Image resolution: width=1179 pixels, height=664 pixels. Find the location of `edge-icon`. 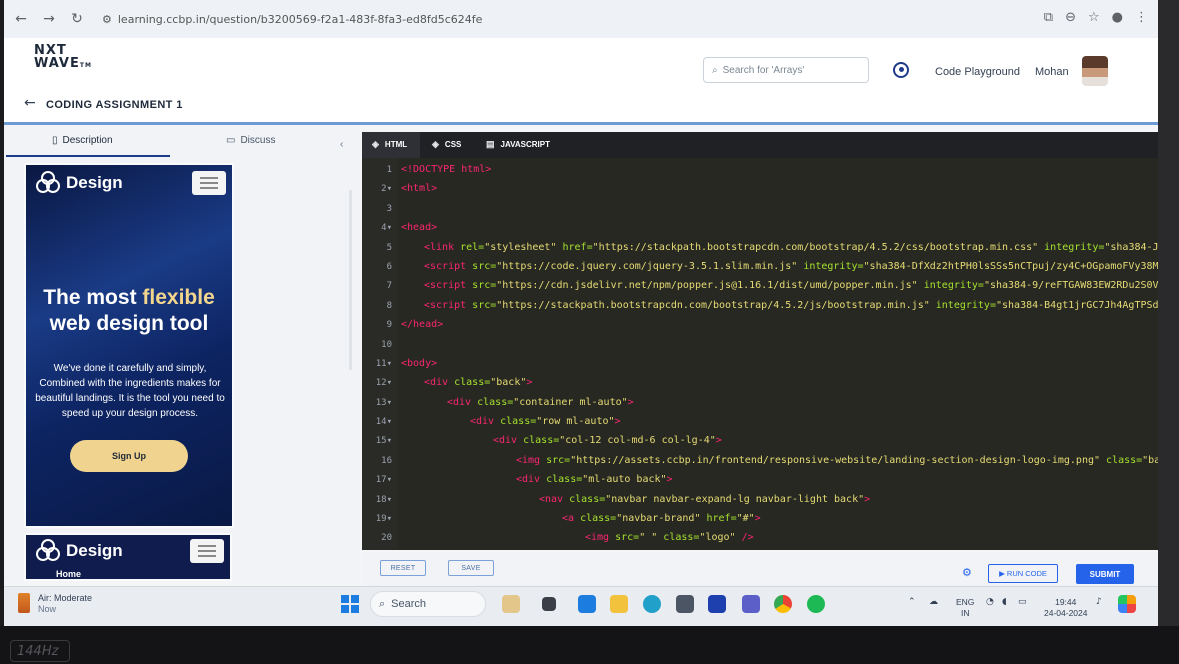

edge-icon is located at coordinates (652, 604).